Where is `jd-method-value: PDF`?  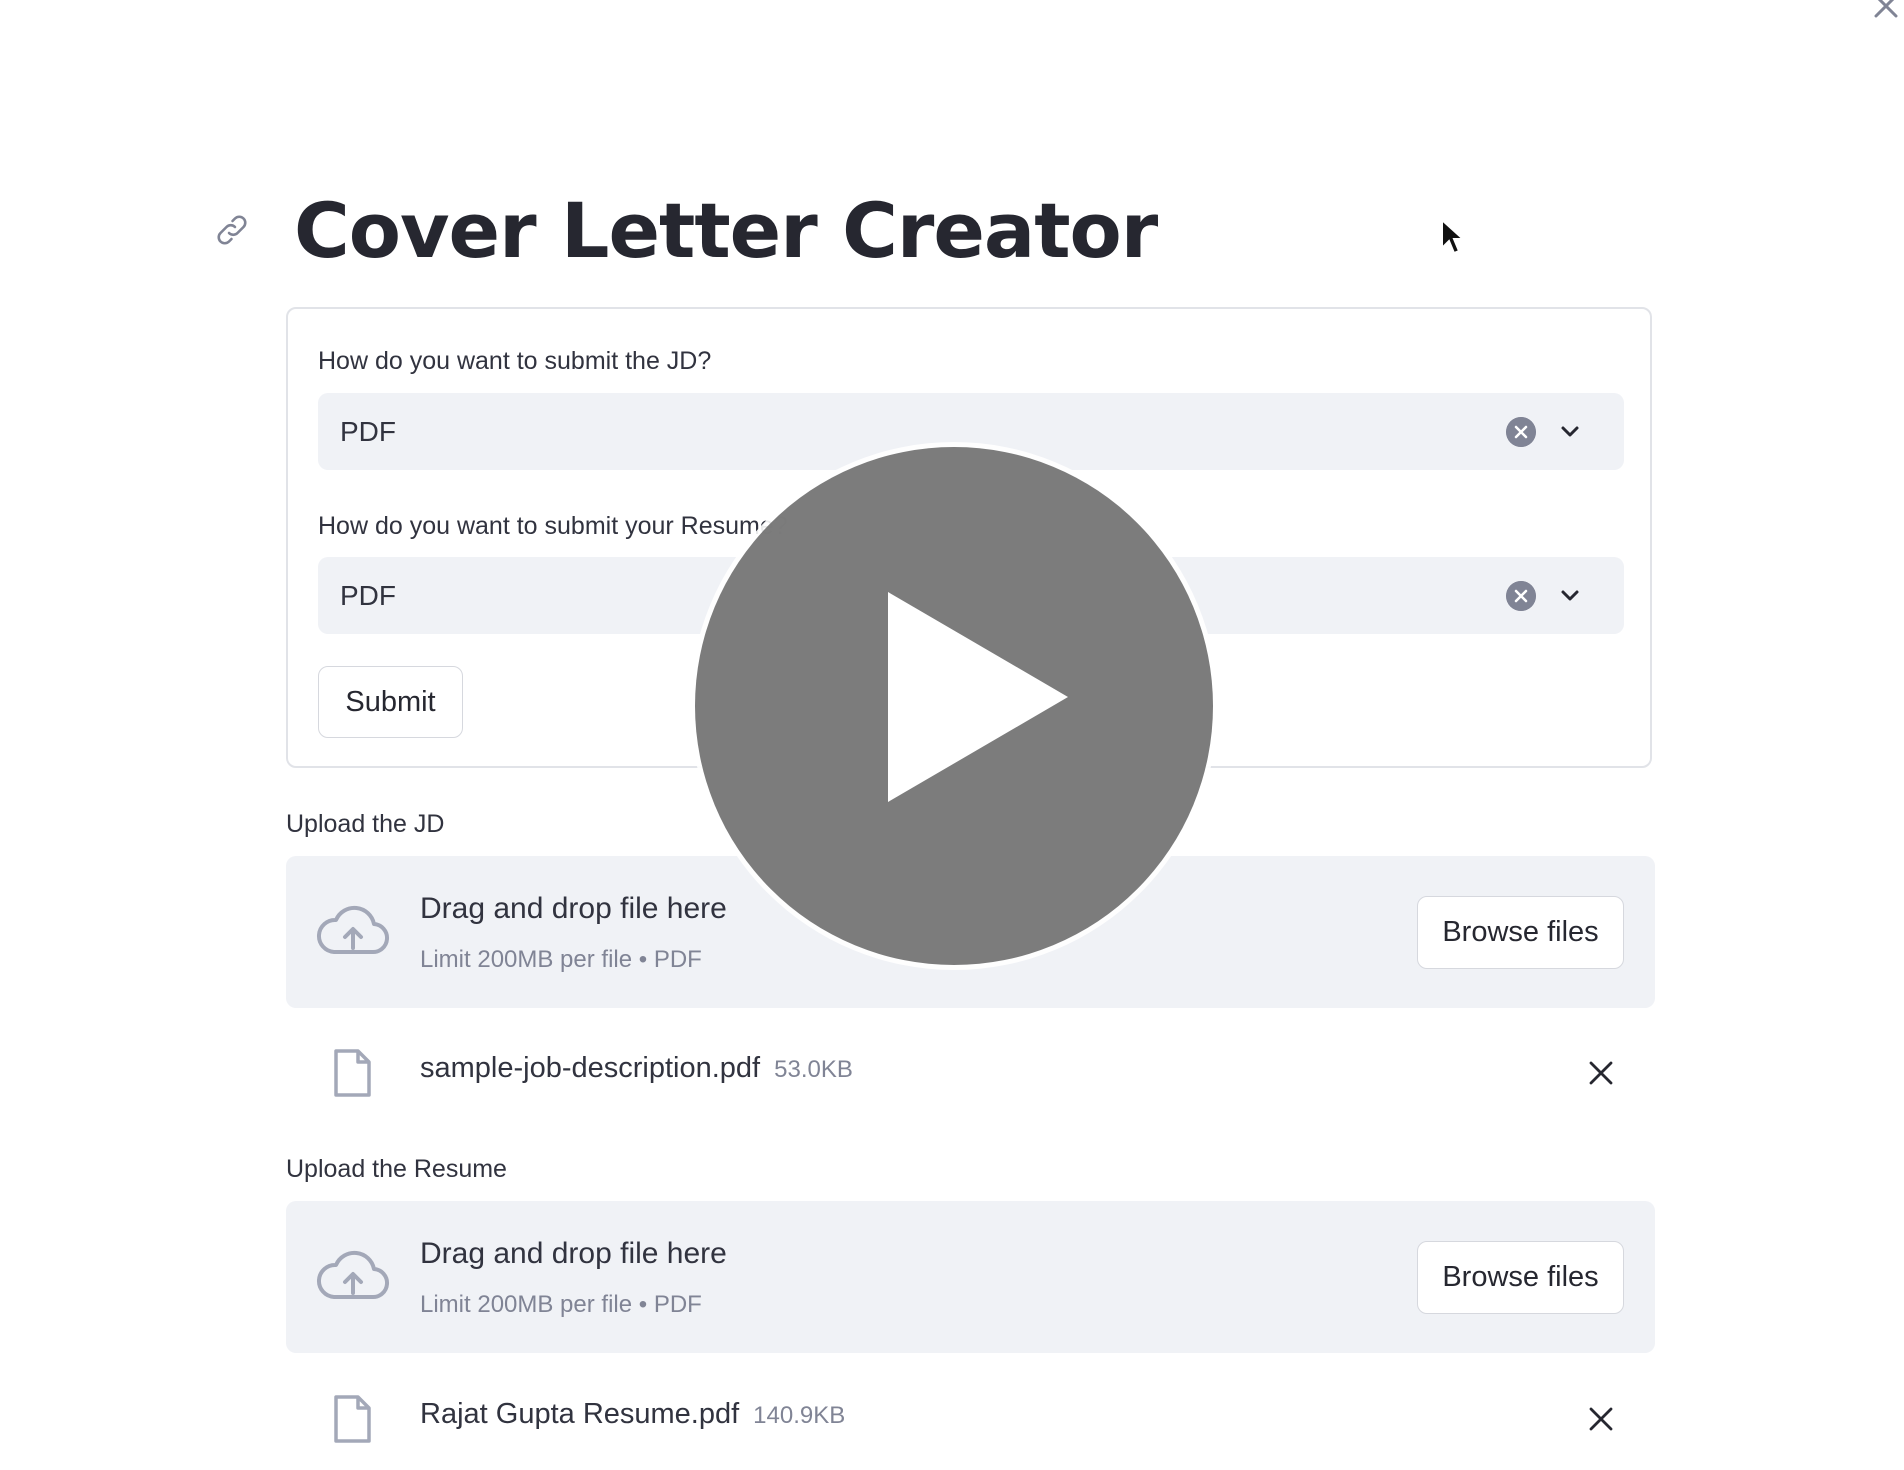 jd-method-value: PDF is located at coordinates (368, 431).